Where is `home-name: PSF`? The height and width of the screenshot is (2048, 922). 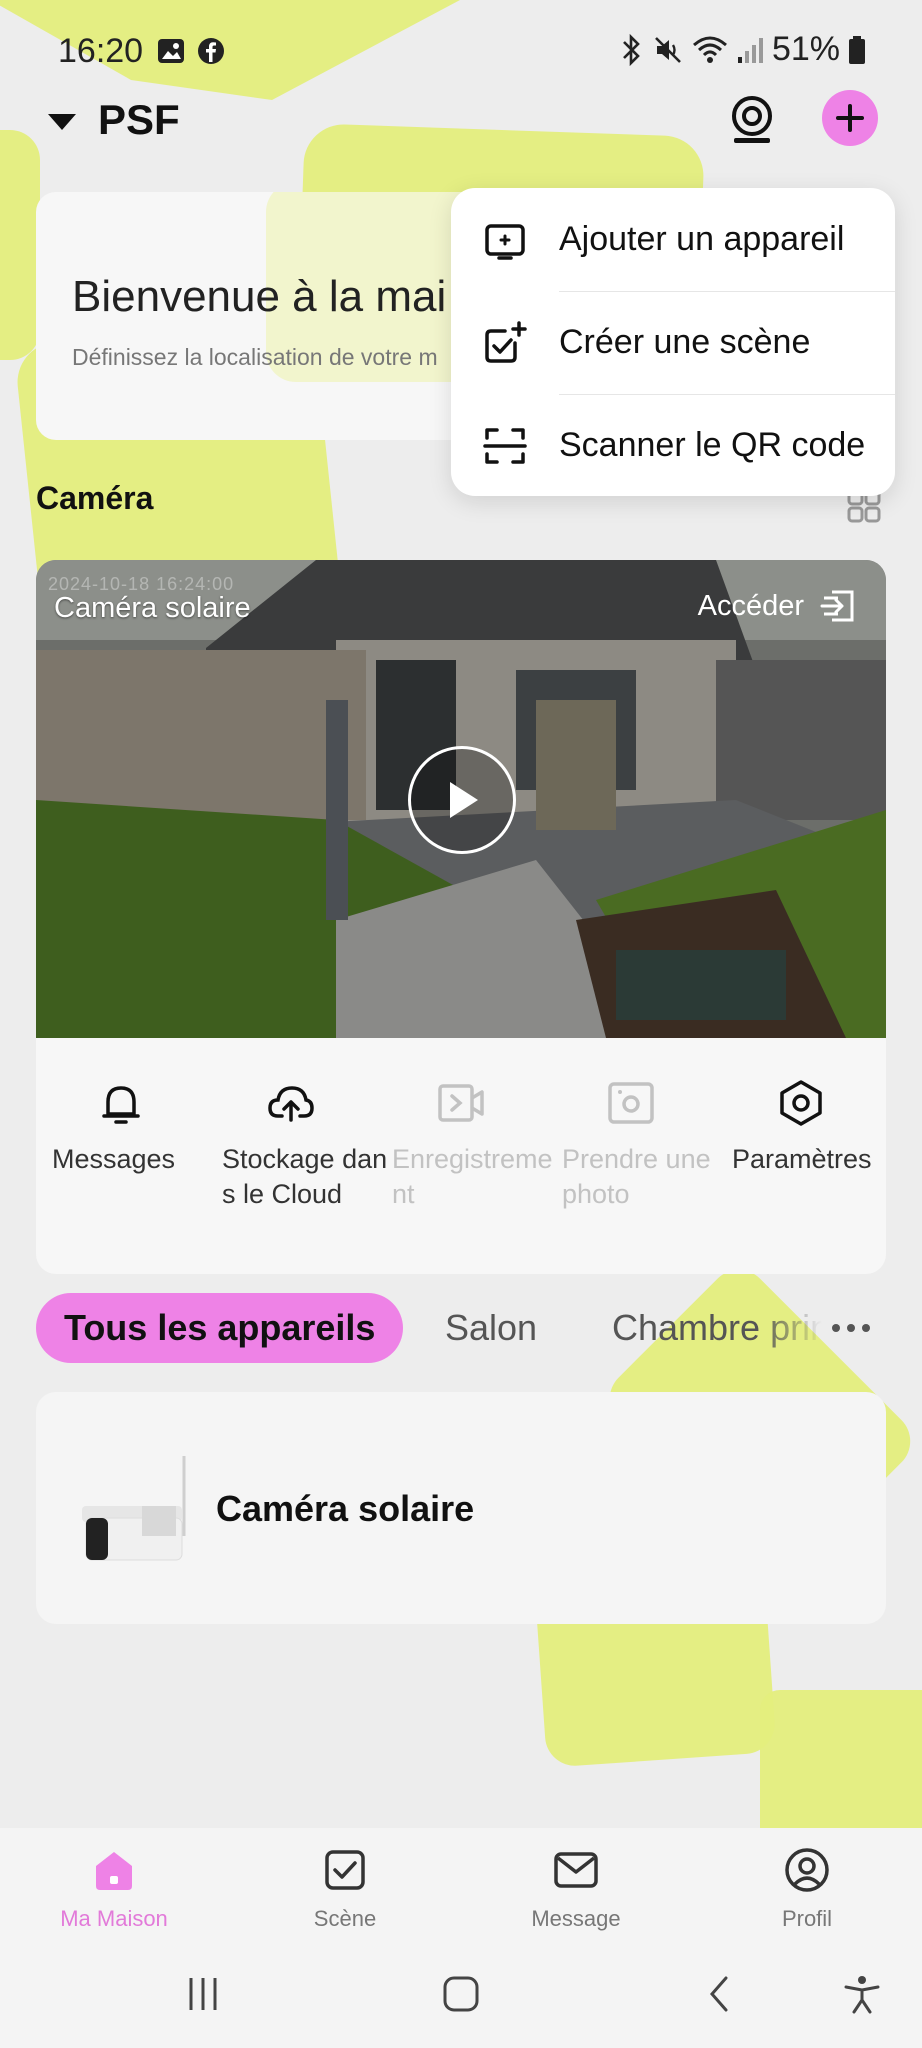
home-name: PSF is located at coordinates (139, 119).